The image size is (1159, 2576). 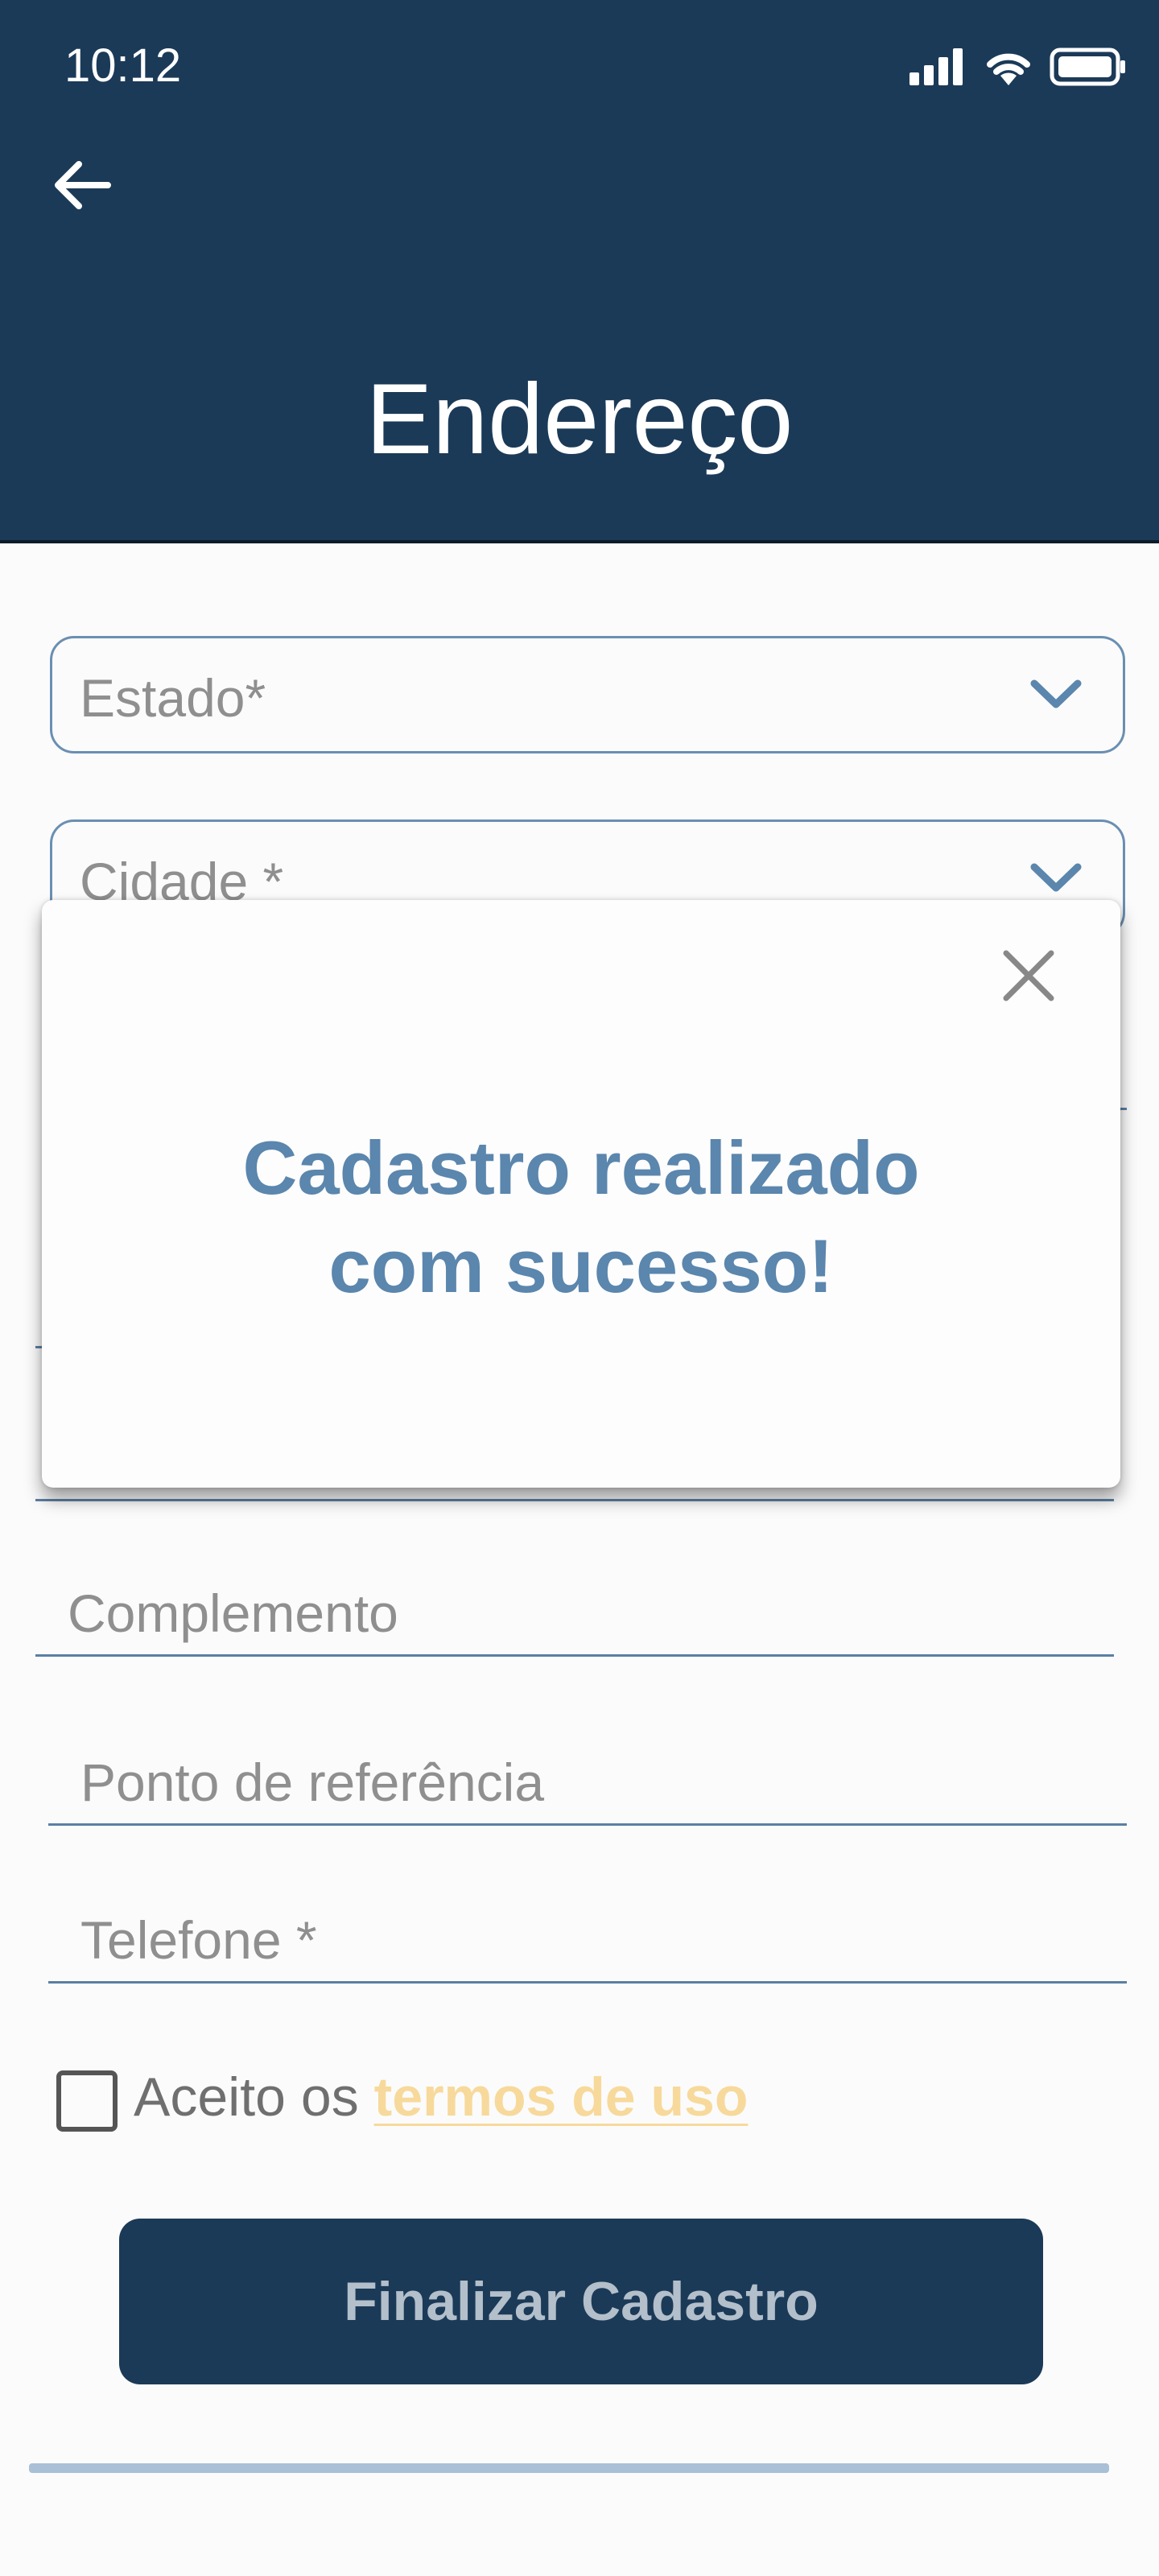 What do you see at coordinates (1008, 69) in the screenshot?
I see `wifi-icon` at bounding box center [1008, 69].